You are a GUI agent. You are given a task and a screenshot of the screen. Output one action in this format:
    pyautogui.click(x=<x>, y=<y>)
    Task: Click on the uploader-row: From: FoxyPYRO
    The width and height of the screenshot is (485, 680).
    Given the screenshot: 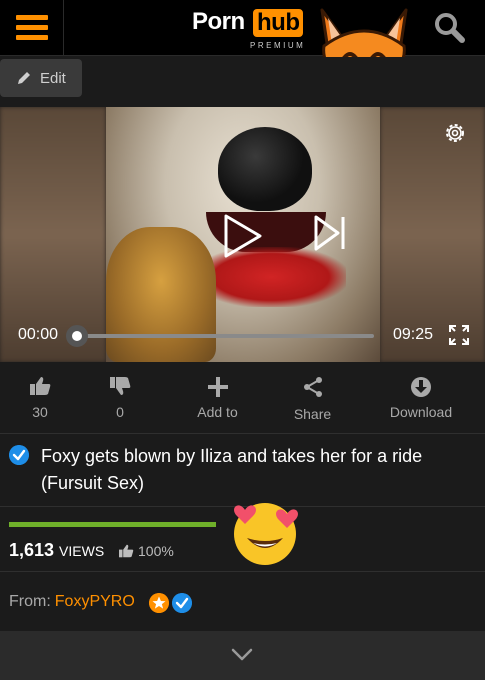 What is the action you would take?
    pyautogui.click(x=242, y=602)
    